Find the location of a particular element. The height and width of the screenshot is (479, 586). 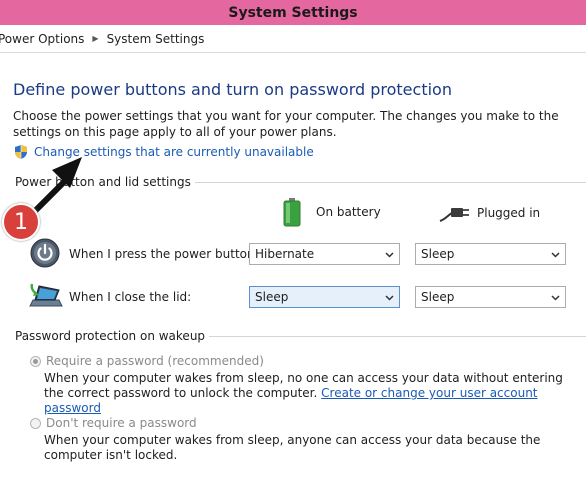

plugged-in-header: Plugged in is located at coordinates (489, 213).